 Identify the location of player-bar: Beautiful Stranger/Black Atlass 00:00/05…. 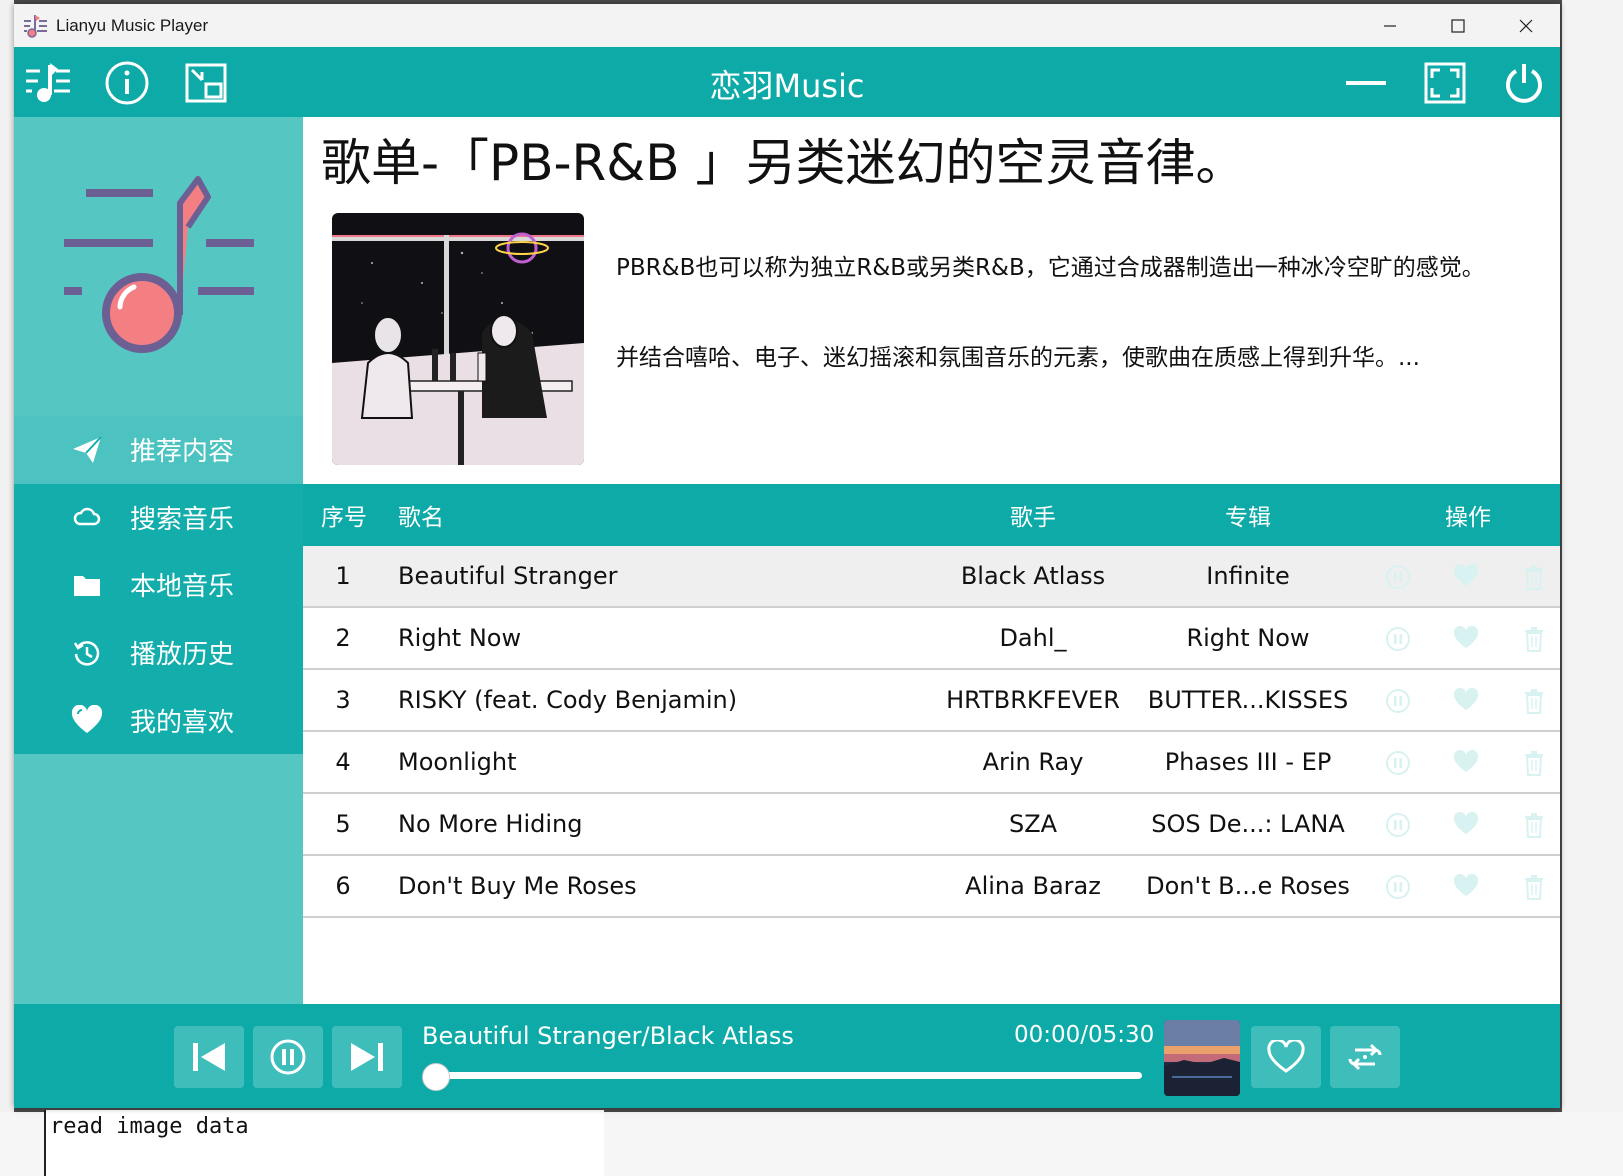
(787, 1056).